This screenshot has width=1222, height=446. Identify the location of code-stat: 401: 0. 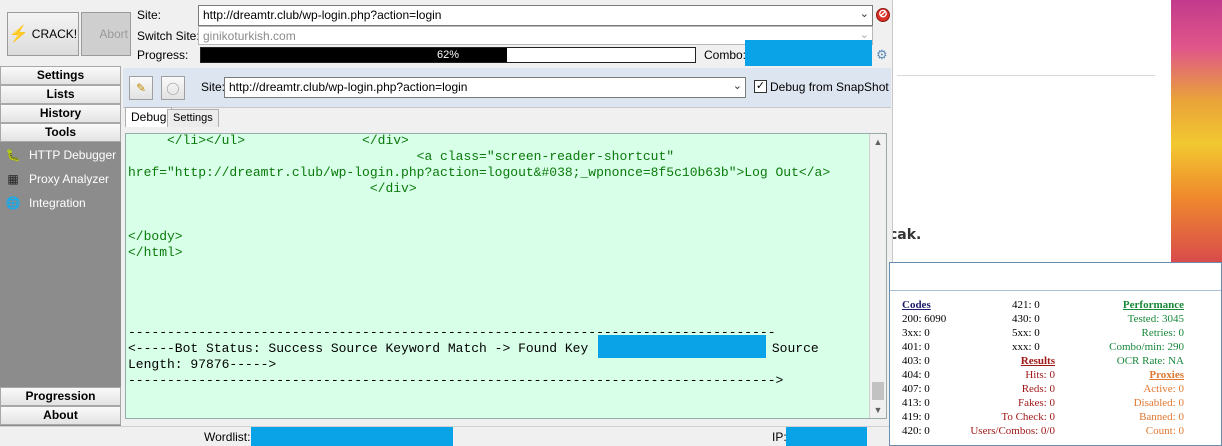
(916, 347).